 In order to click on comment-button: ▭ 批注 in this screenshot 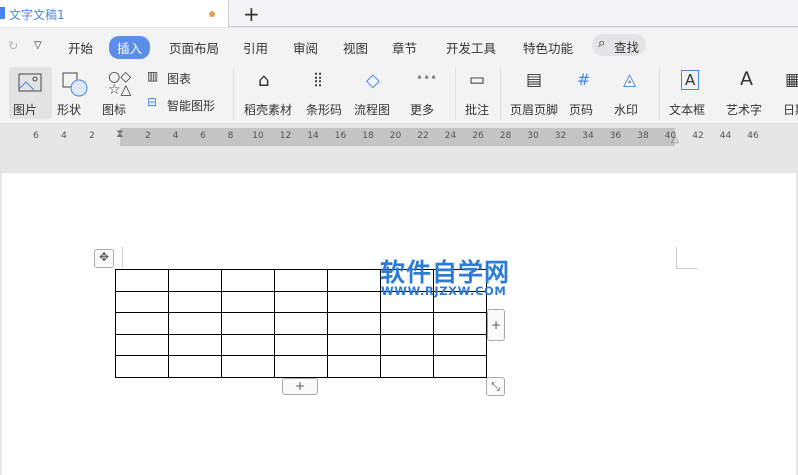, I will do `click(479, 93)`.